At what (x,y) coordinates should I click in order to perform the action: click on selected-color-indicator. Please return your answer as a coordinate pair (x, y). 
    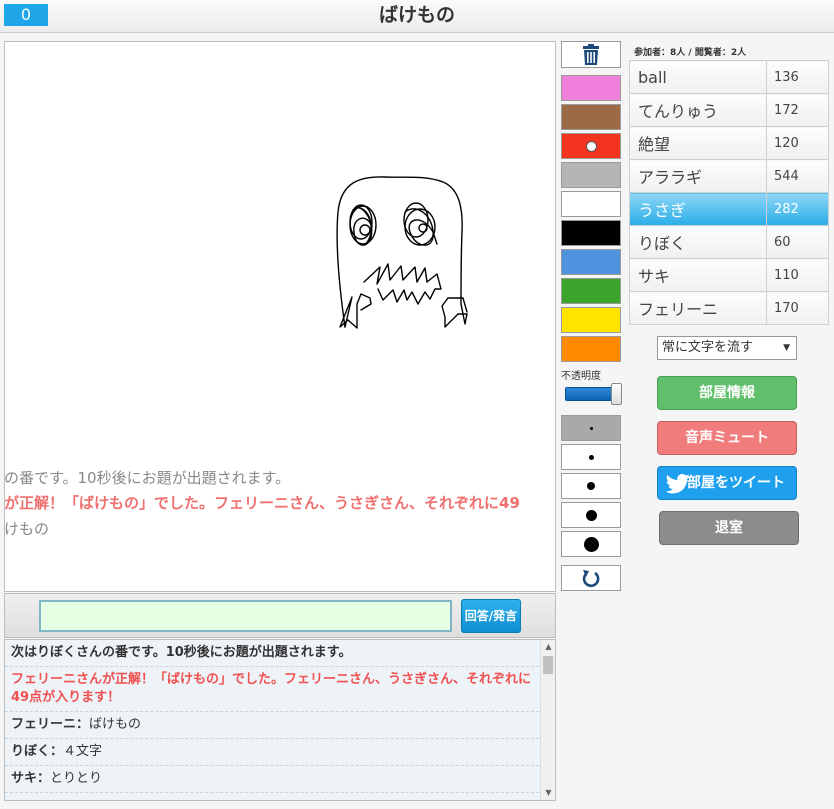
    Looking at the image, I should click on (591, 146).